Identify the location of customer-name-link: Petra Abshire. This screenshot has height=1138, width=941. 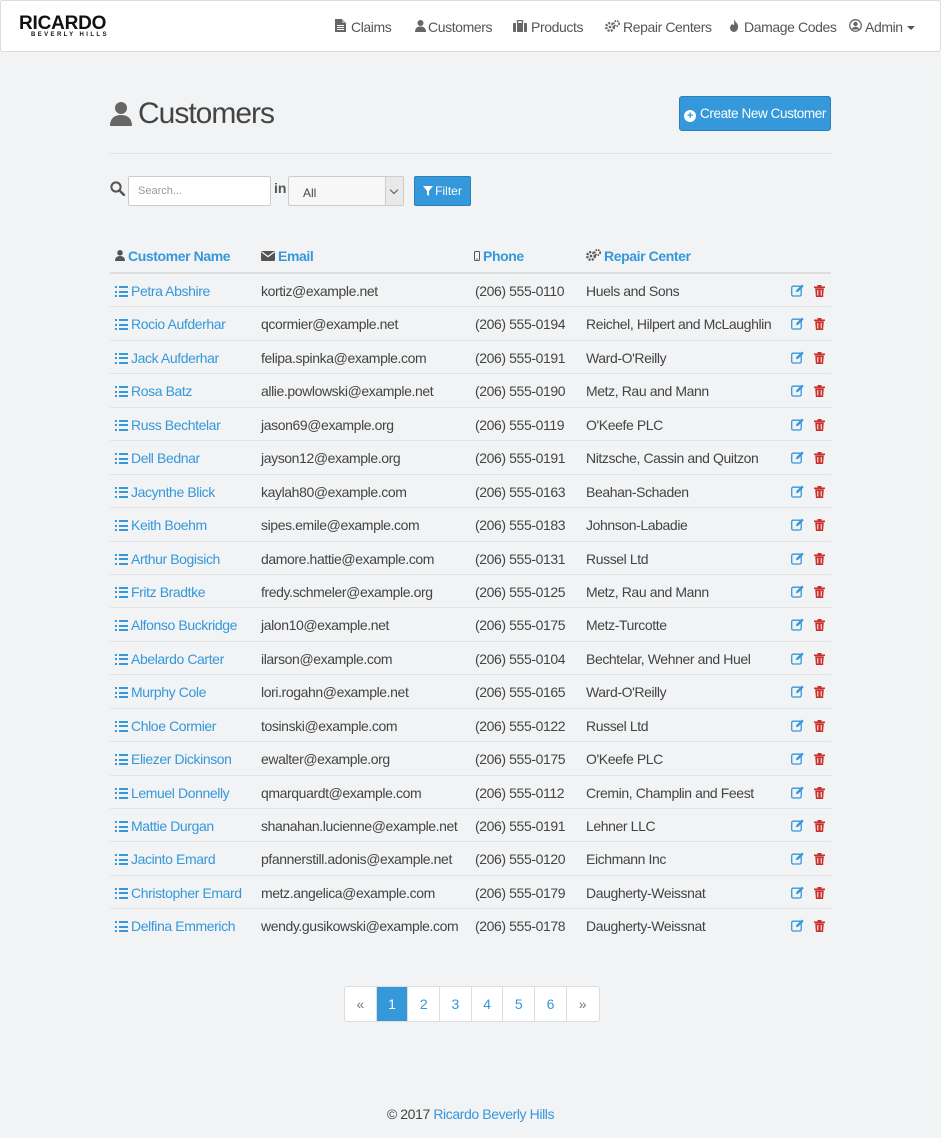
(162, 291).